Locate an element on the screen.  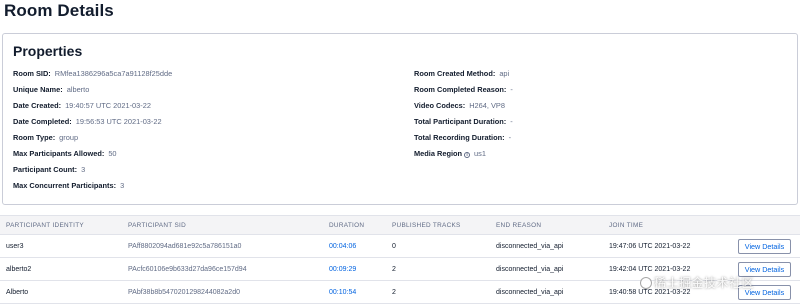
prop-label: Room Created Method: is located at coordinates (455, 73).